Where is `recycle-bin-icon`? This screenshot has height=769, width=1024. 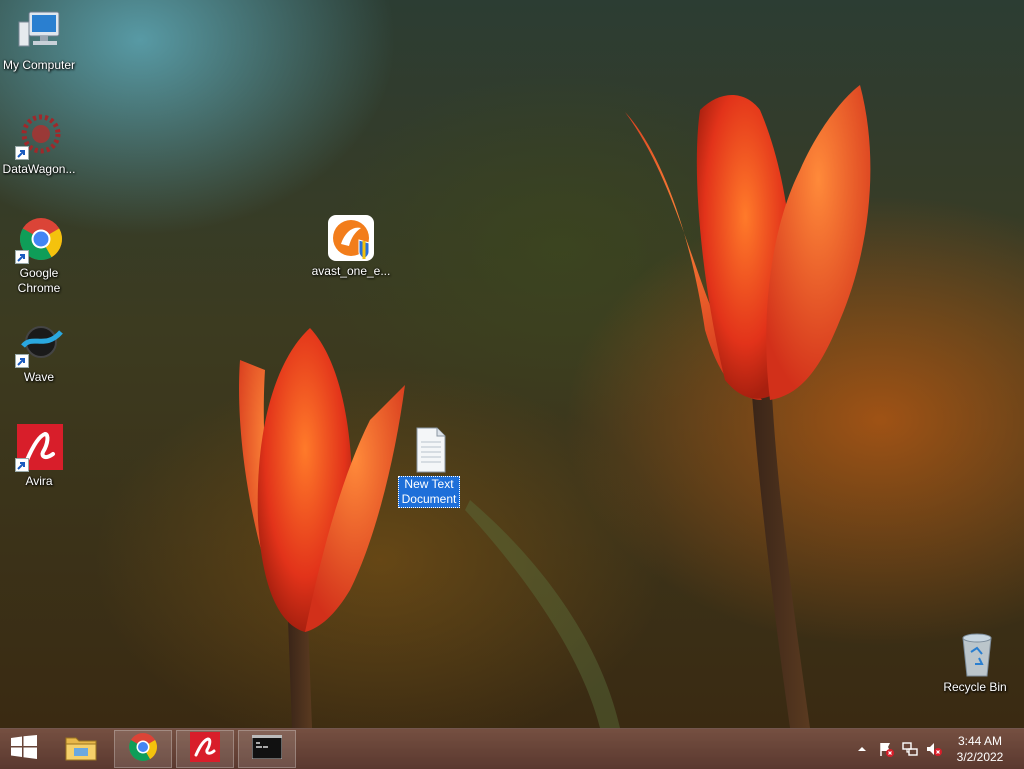 recycle-bin-icon is located at coordinates (975, 654).